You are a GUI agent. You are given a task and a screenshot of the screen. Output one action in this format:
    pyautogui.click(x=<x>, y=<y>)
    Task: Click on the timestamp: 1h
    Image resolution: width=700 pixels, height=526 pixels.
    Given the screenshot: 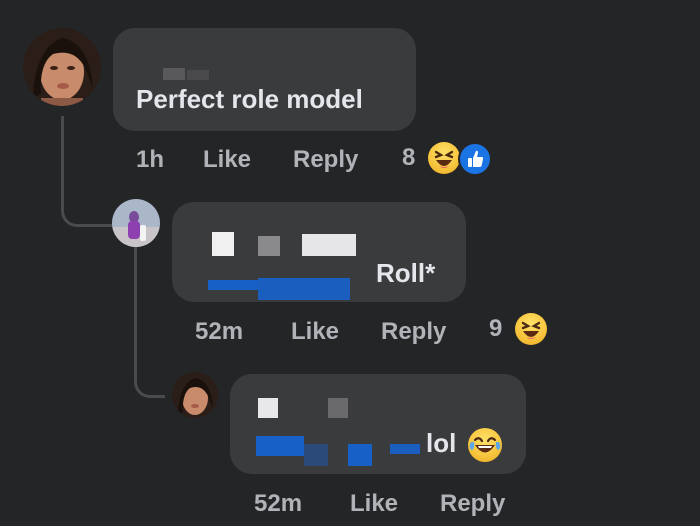 What is the action you would take?
    pyautogui.click(x=169, y=160)
    